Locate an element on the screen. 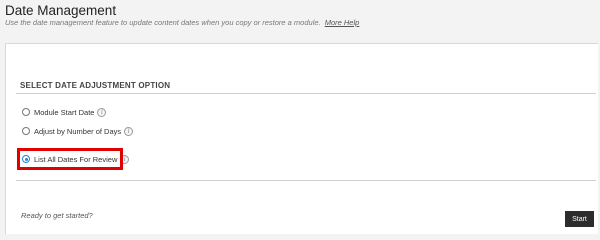 This screenshot has height=240, width=600. option-module-start-date: Module Start Date i is located at coordinates (64, 112).